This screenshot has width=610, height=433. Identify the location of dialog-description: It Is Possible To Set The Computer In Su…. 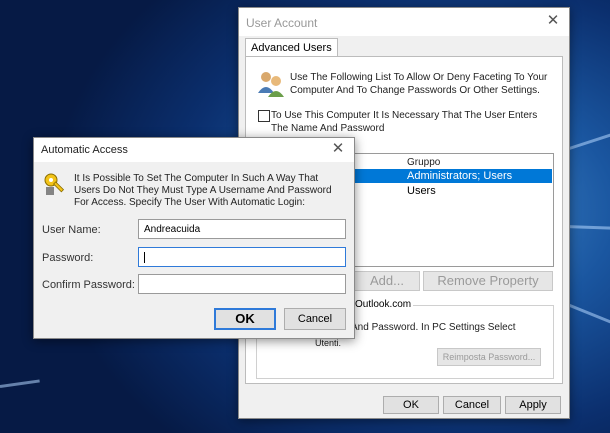
(203, 190).